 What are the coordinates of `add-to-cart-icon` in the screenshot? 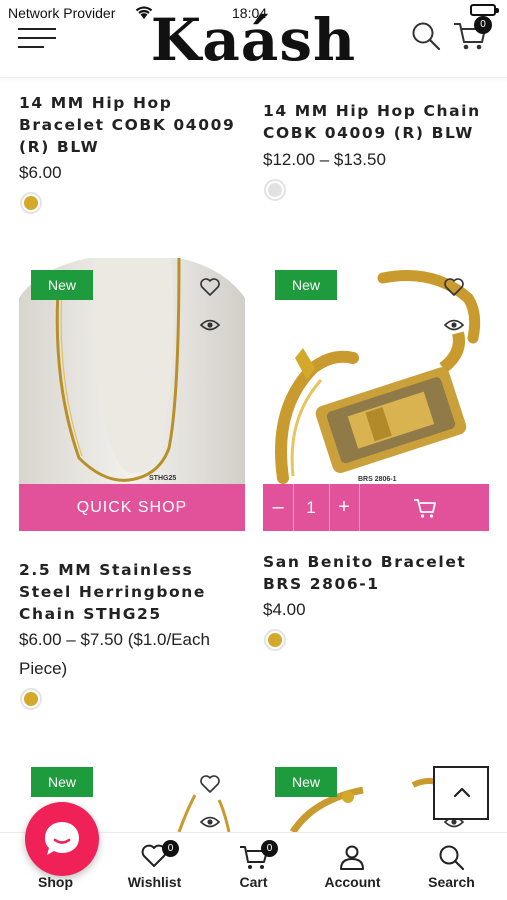 It's located at (425, 508).